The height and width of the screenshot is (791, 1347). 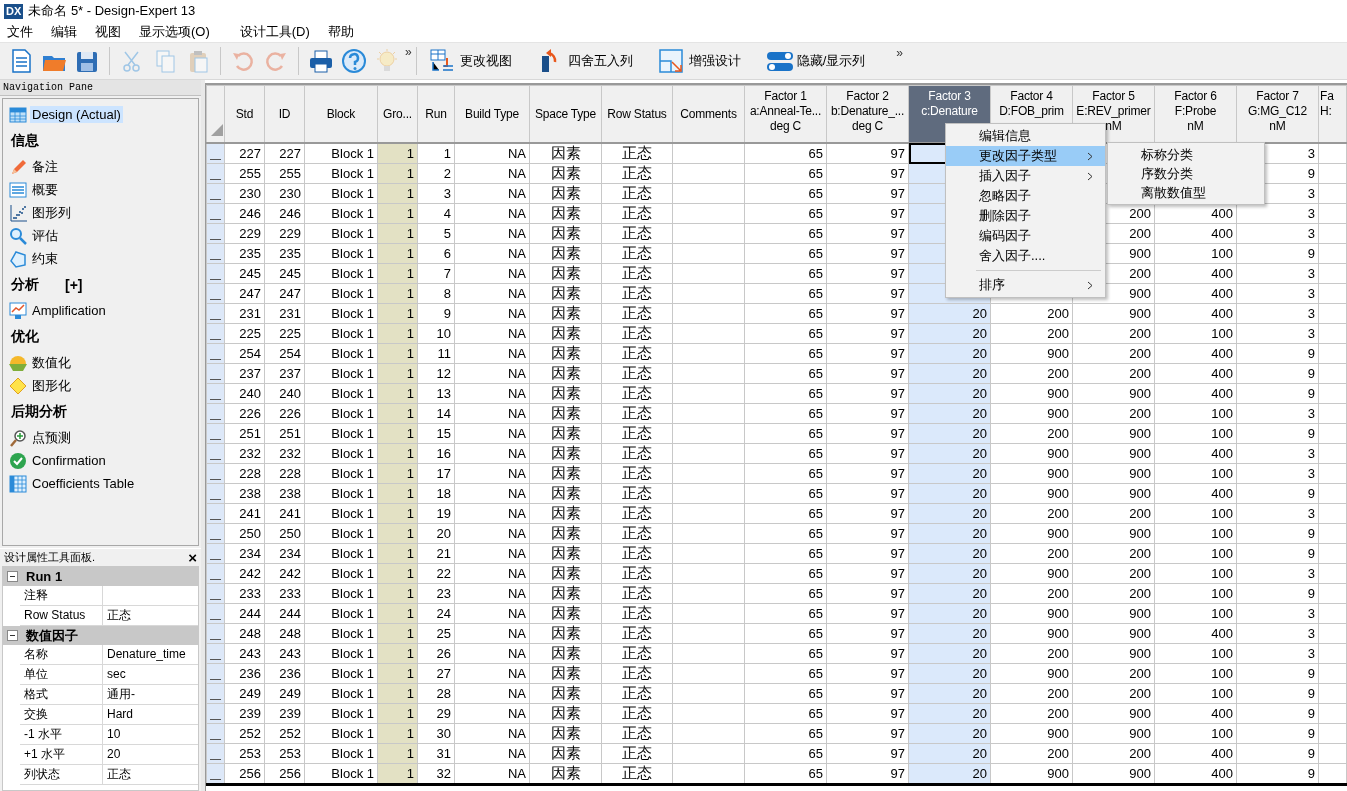 I want to click on column-header: Factor 6 F:Probe nM, so click(x=1195, y=114).